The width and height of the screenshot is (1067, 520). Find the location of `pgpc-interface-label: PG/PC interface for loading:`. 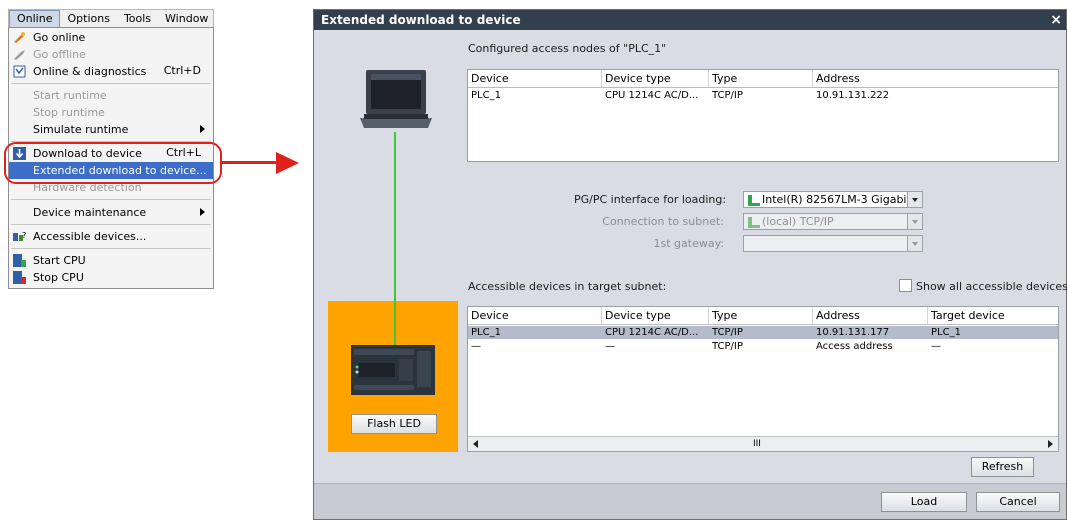

pgpc-interface-label: PG/PC interface for loading: is located at coordinates (650, 199).